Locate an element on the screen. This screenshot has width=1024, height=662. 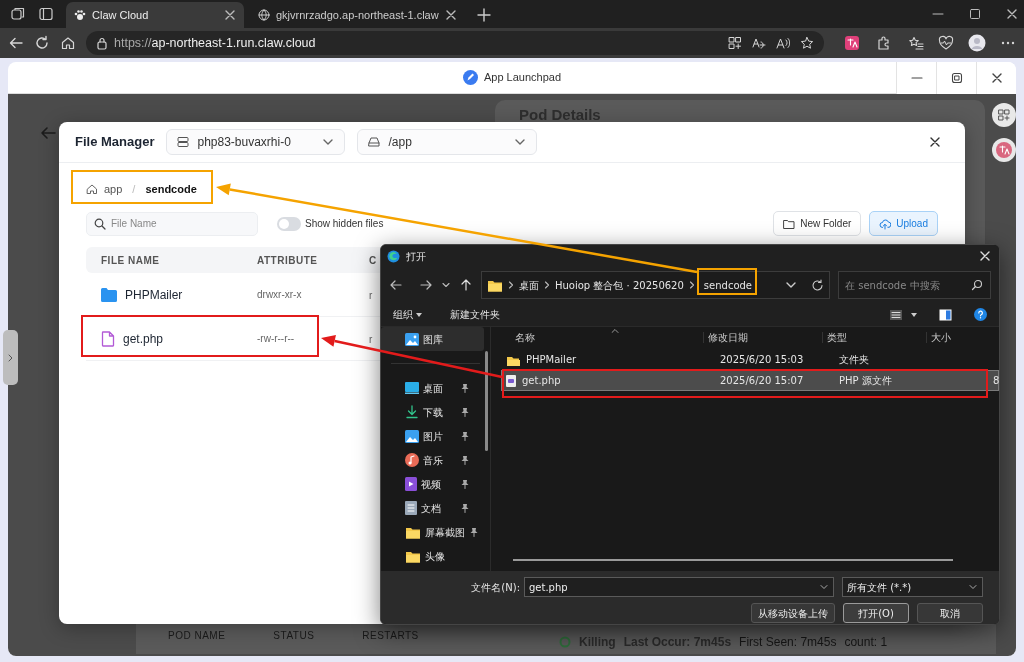
pod-select: php83-buvaxrhi-0 is located at coordinates (256, 142).